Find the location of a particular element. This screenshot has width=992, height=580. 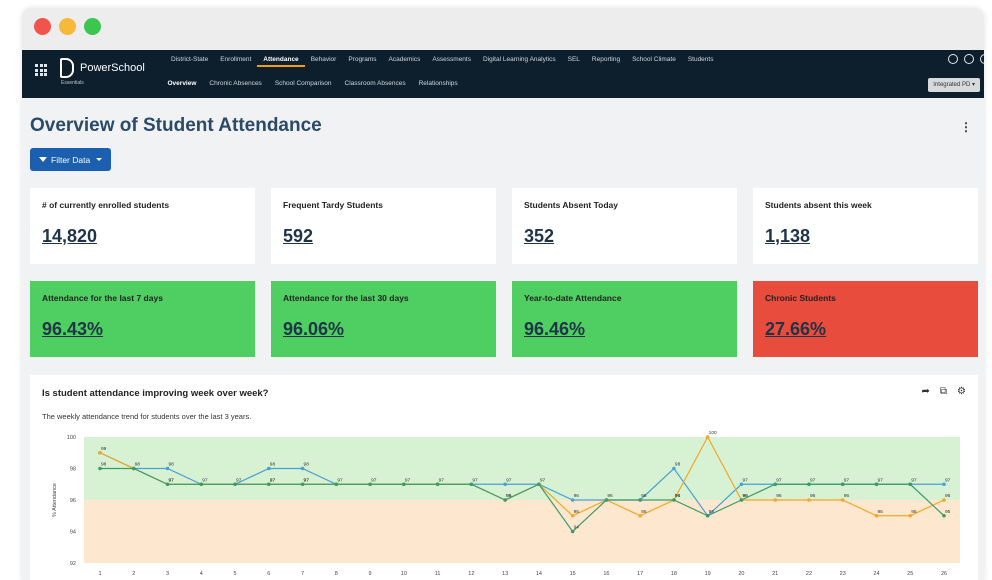

x-tick-label: 25 is located at coordinates (910, 574).